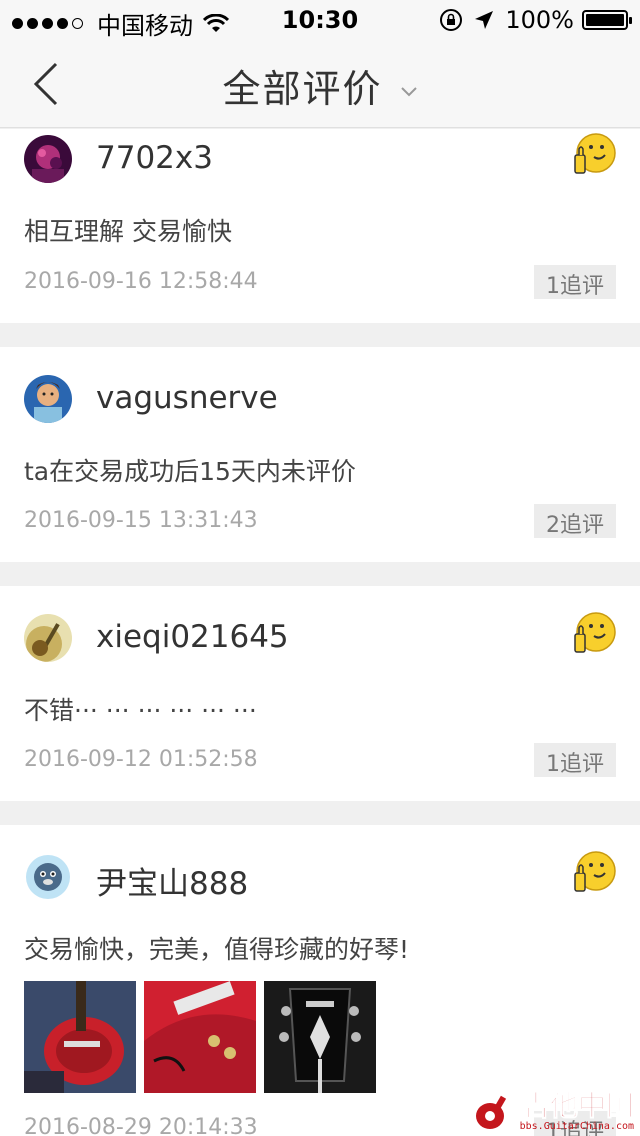  Describe the element at coordinates (217, 949) in the screenshot. I see `review-content: 交易愉快，完美，值得珍藏的好琴!` at that location.